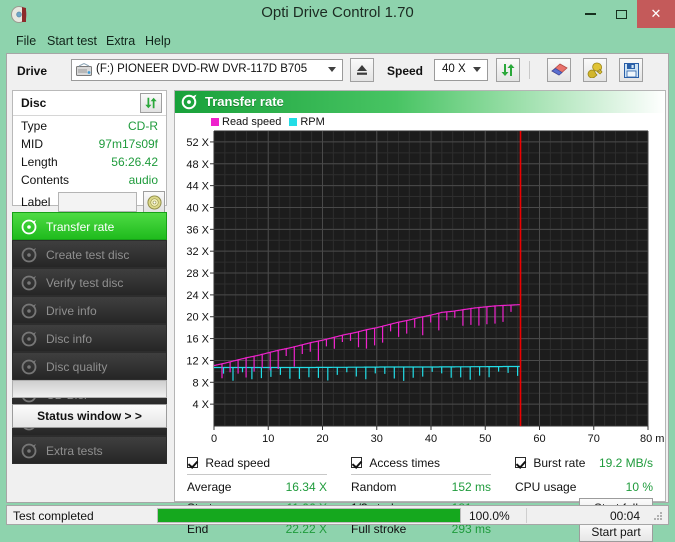 The width and height of the screenshot is (675, 542). I want to click on svg-text: 40, so click(431, 439).